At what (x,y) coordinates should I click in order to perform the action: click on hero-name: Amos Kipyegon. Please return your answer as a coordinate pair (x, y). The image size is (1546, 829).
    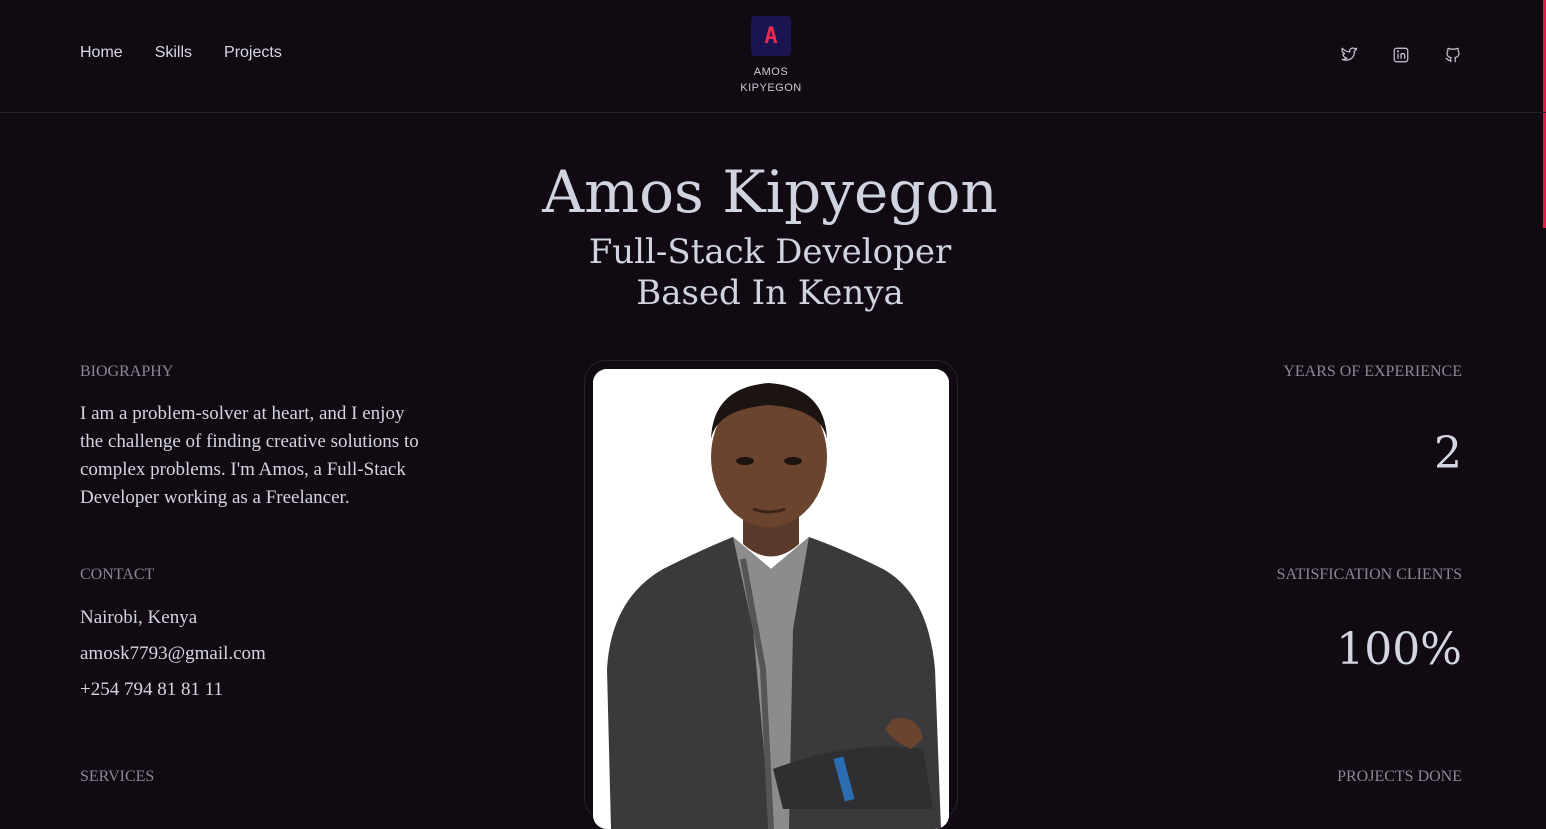
    Looking at the image, I should click on (770, 192).